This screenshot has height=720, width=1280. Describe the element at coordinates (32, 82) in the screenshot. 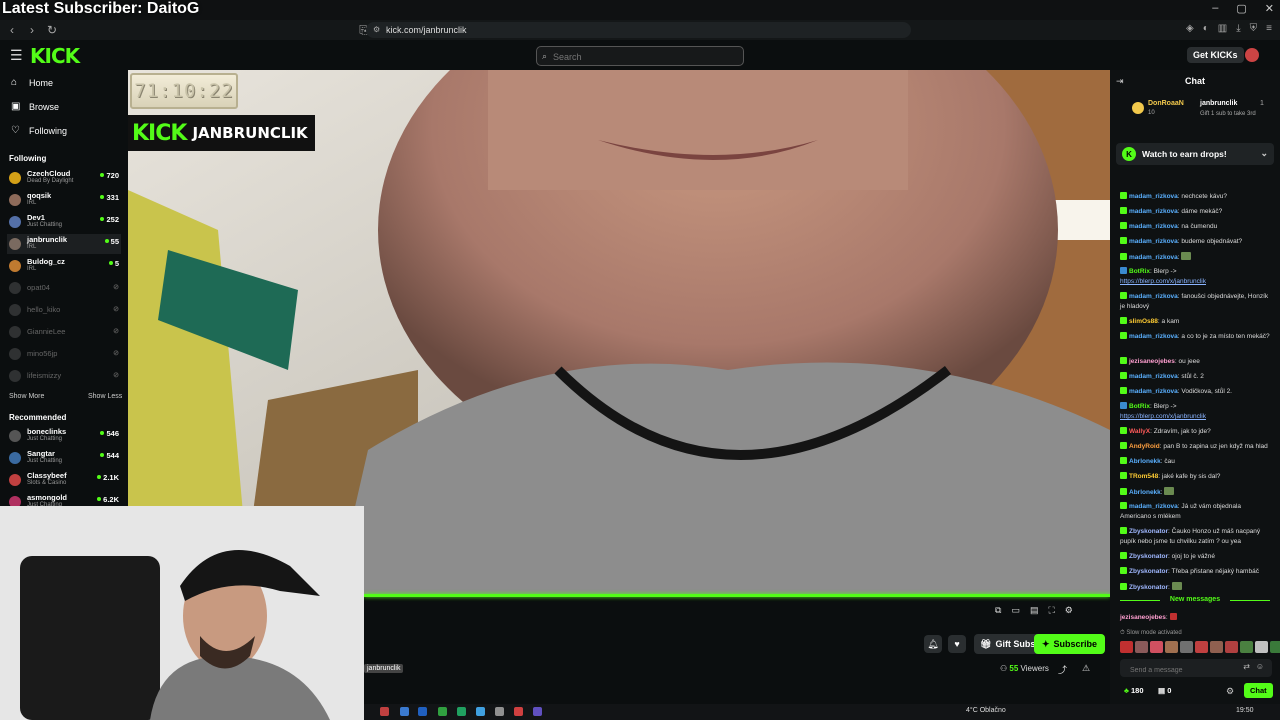

I see `sidebar-item-home: ⌂ Home` at that location.